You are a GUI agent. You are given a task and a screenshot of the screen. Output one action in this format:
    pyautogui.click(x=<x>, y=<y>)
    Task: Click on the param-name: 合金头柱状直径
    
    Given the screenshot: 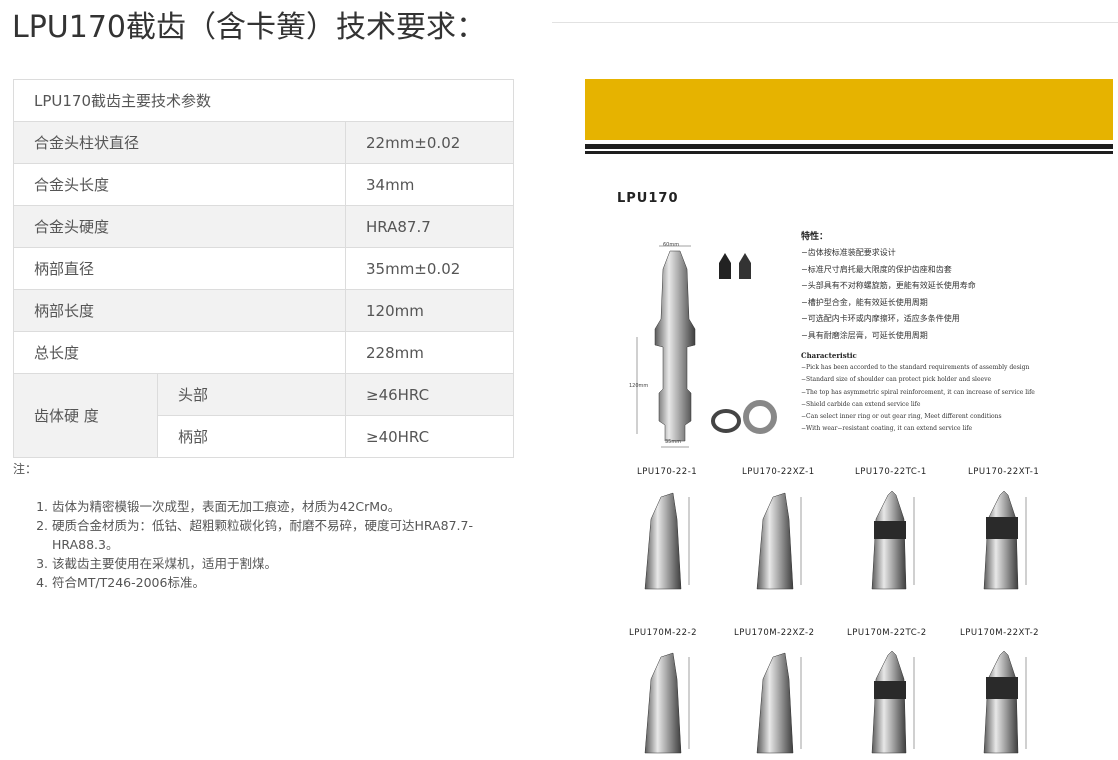 What is the action you would take?
    pyautogui.click(x=179, y=142)
    